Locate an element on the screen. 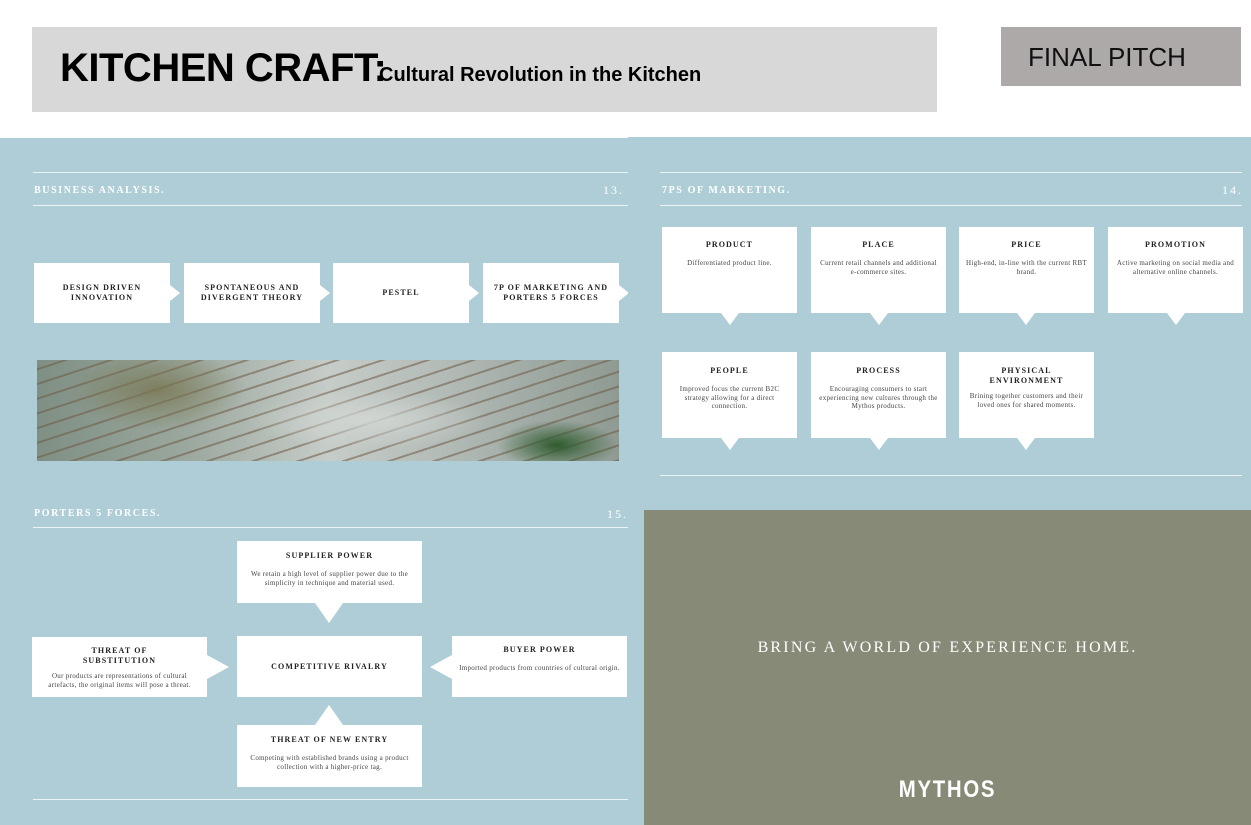  arrow-left-icon is located at coordinates (441, 667).